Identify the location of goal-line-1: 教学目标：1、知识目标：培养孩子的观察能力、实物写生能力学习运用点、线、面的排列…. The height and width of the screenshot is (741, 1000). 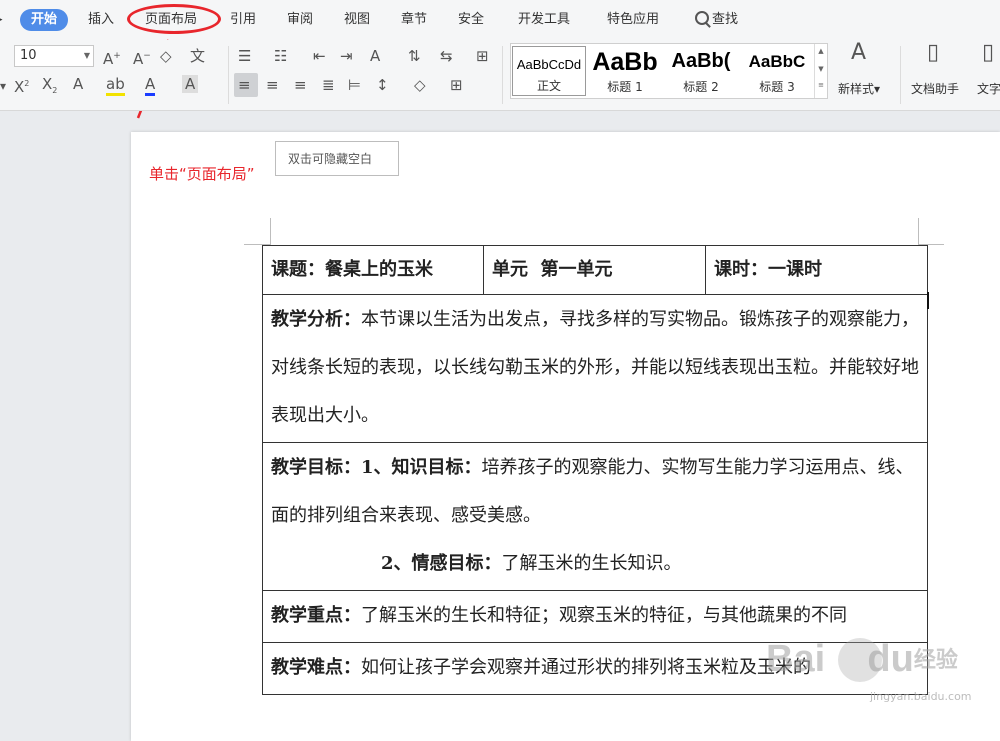
(595, 492).